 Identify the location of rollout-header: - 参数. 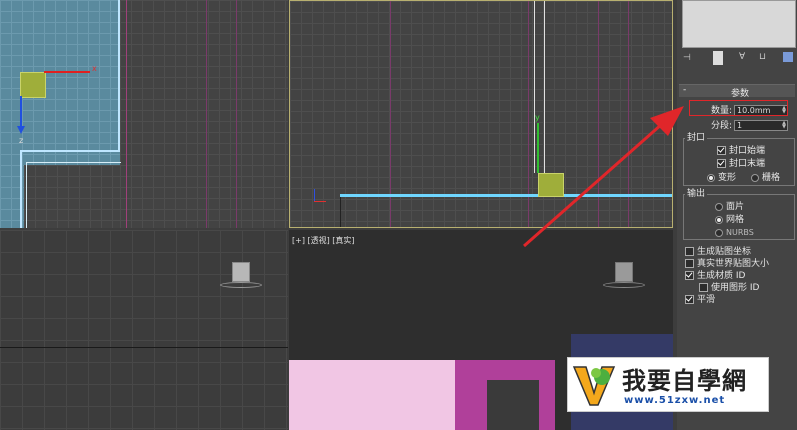
(737, 91).